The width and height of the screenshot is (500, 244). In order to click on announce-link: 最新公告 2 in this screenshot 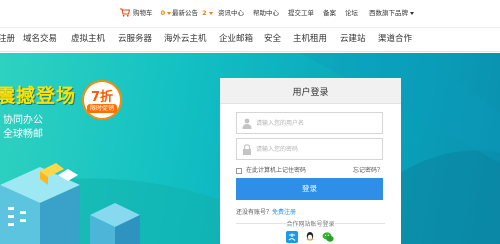, I will do `click(192, 13)`.